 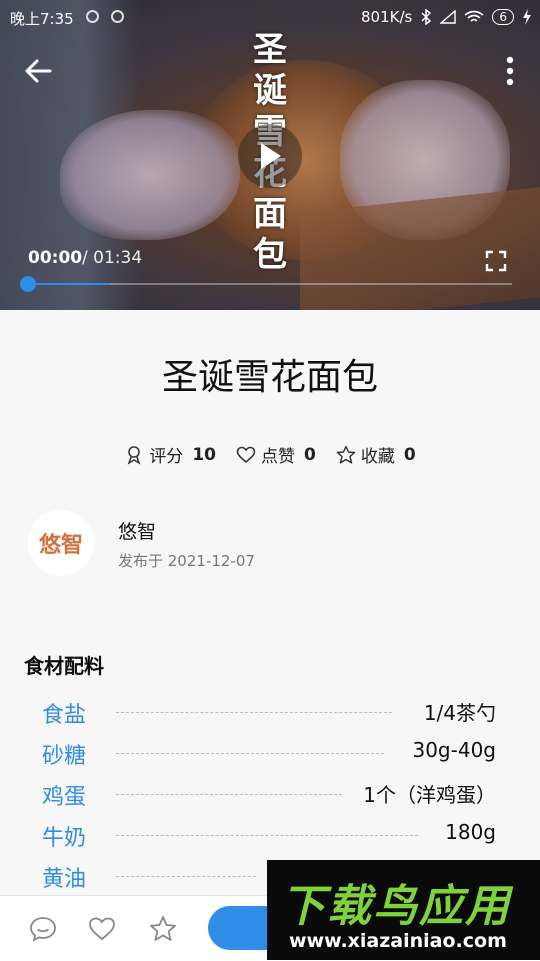 I want to click on ingredient-row: 牛奶 180g, so click(x=270, y=840).